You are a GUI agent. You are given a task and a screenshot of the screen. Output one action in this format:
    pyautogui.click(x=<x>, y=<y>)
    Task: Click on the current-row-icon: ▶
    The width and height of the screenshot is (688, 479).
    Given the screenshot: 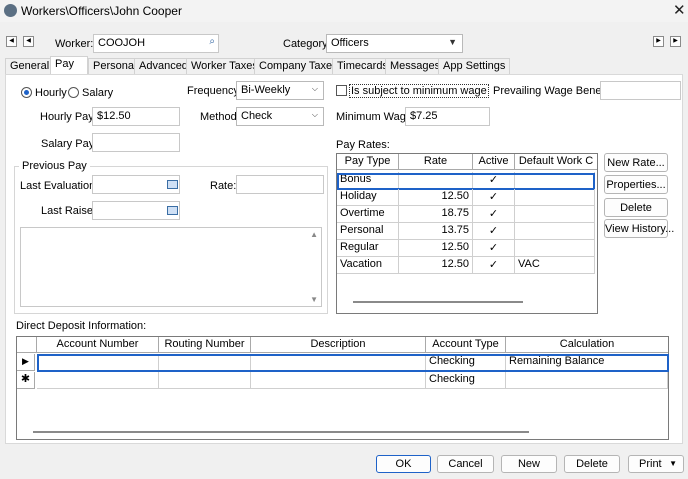 What is the action you would take?
    pyautogui.click(x=26, y=362)
    